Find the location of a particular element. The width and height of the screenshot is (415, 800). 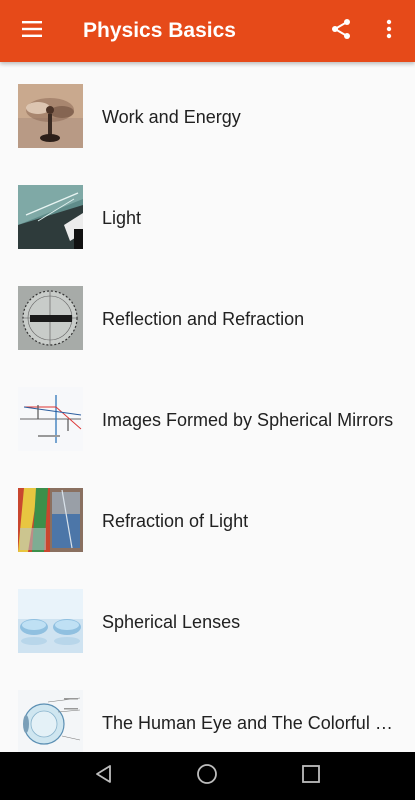

protractor-block-thumbnail is located at coordinates (50, 318).